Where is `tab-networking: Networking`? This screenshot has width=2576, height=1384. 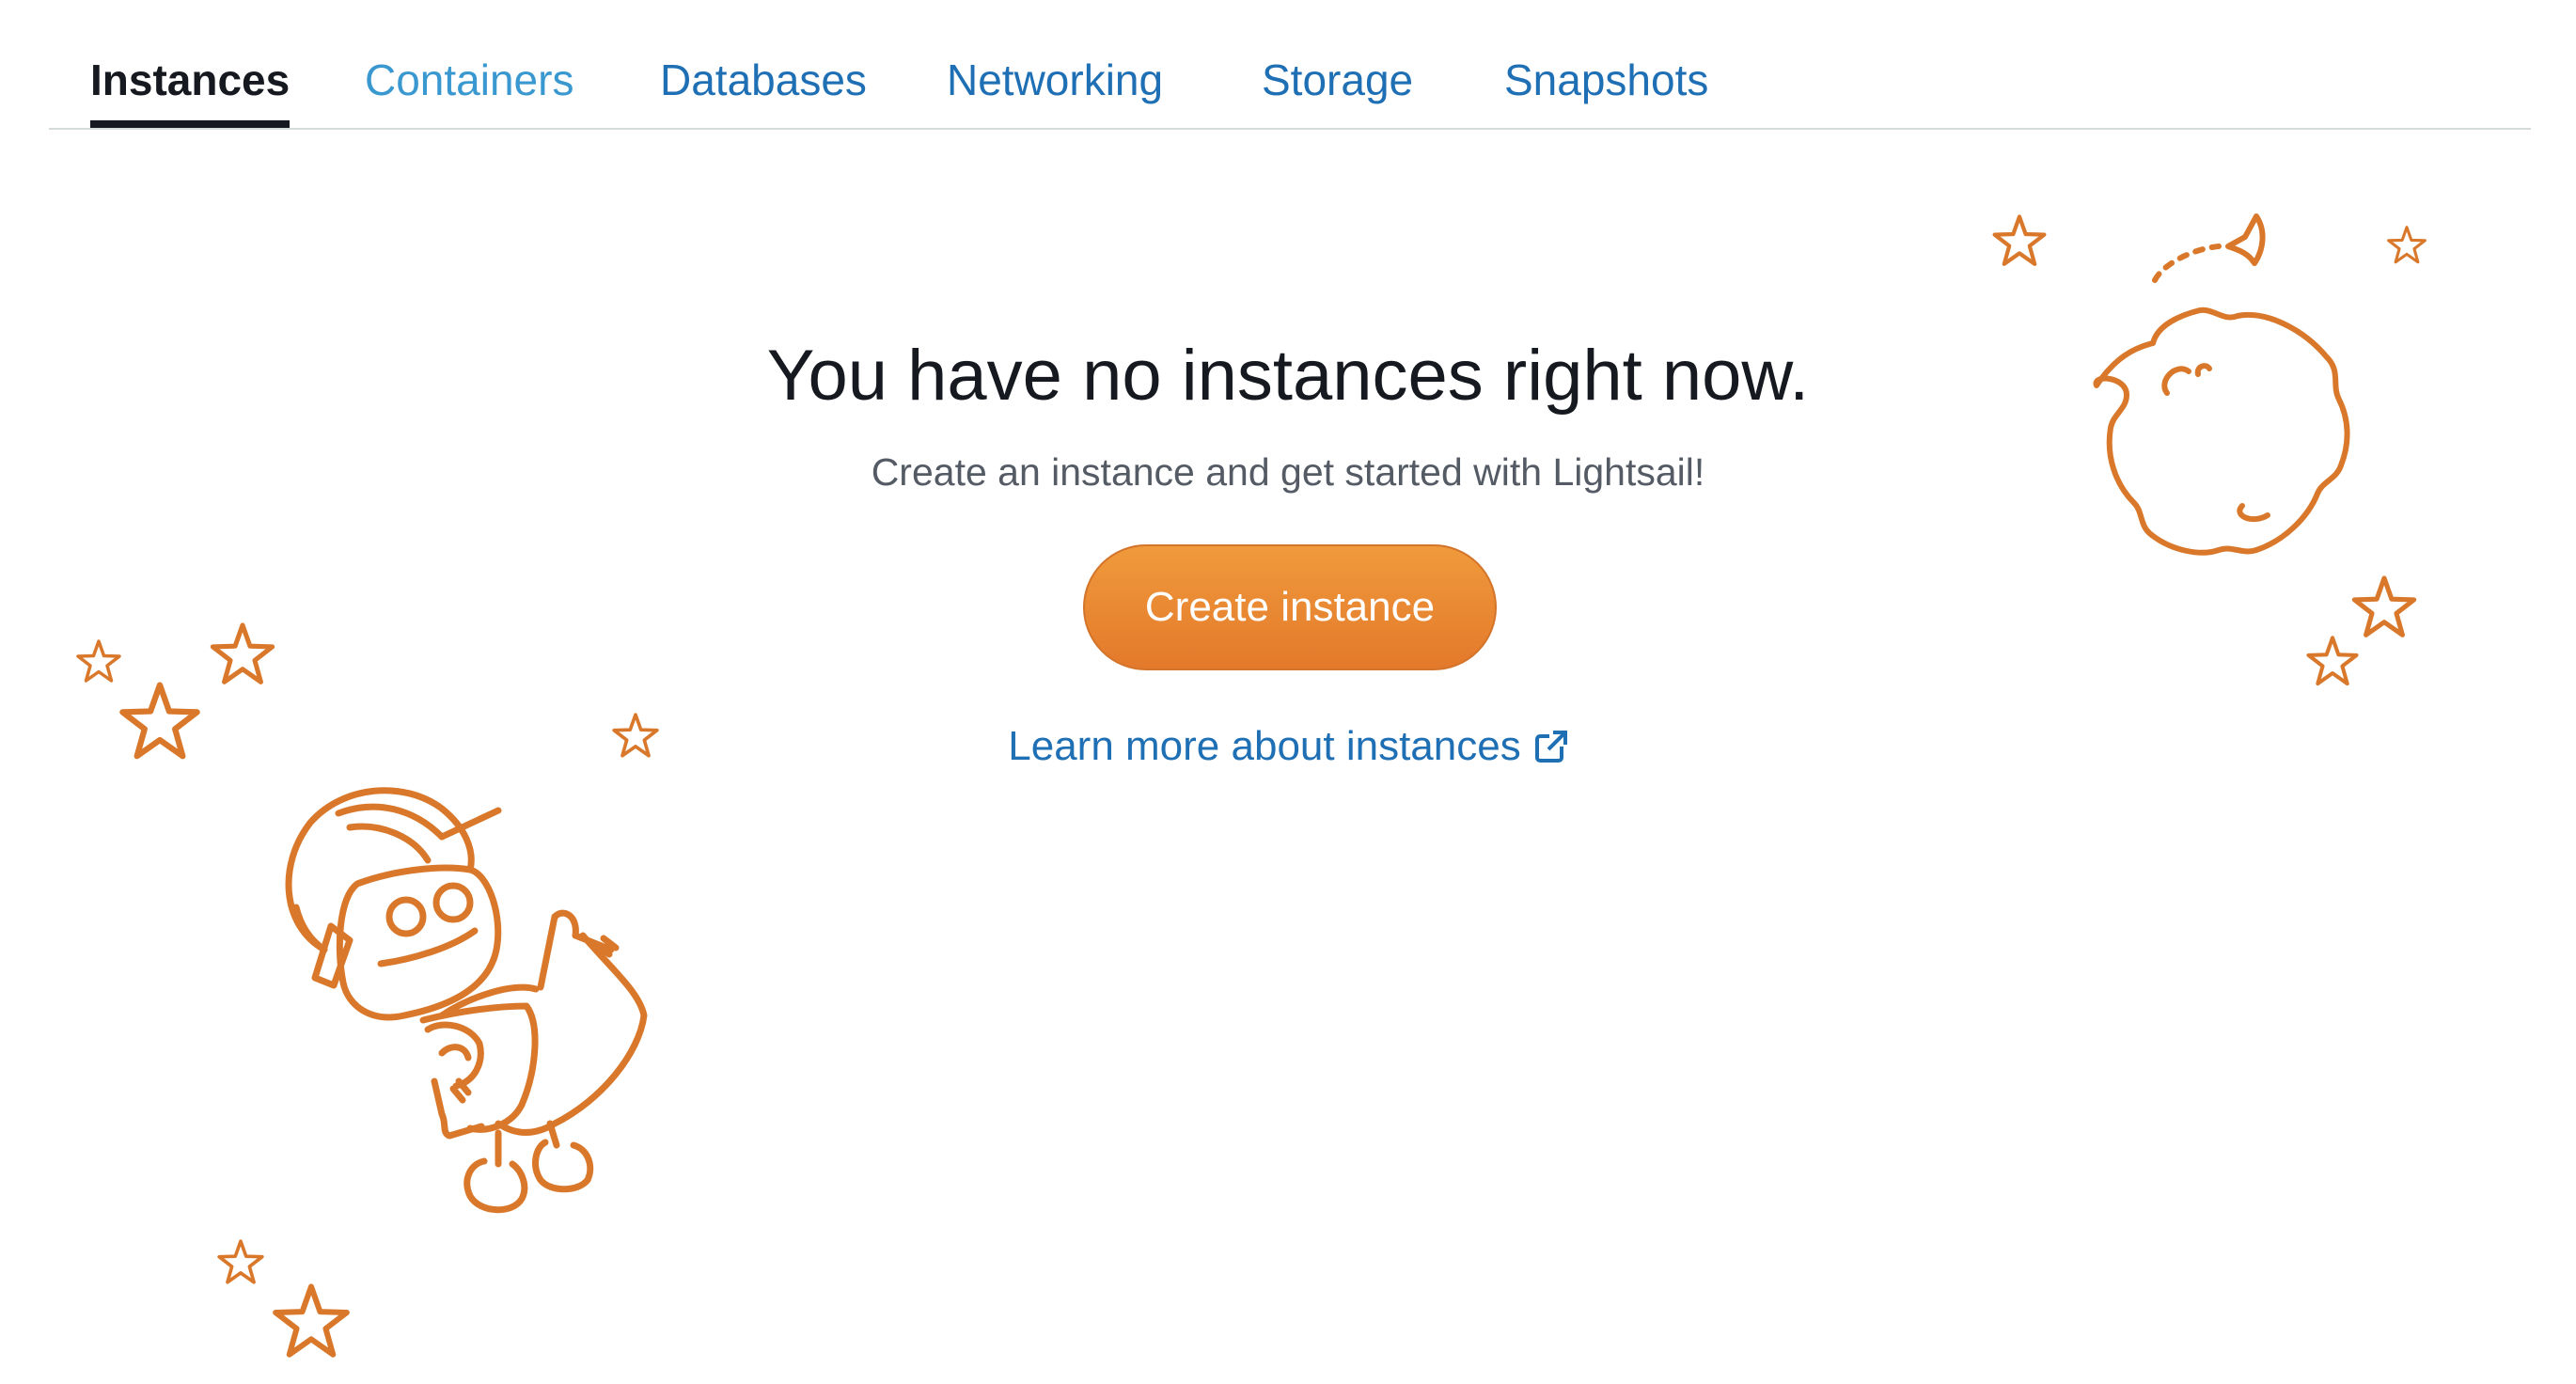
tab-networking: Networking is located at coordinates (1055, 88).